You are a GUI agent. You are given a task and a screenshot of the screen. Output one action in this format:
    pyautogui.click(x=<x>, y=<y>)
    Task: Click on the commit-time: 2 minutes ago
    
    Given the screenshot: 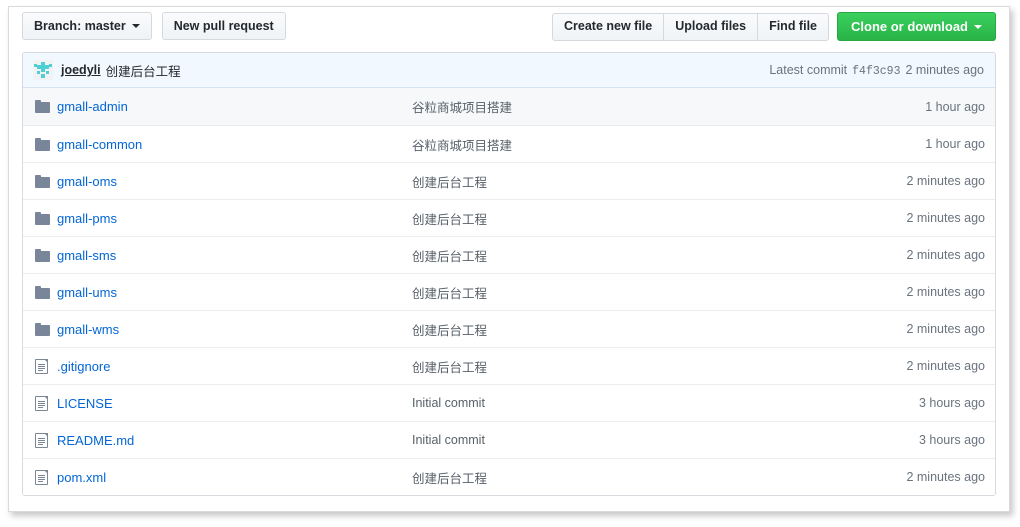 What is the action you would take?
    pyautogui.click(x=944, y=69)
    